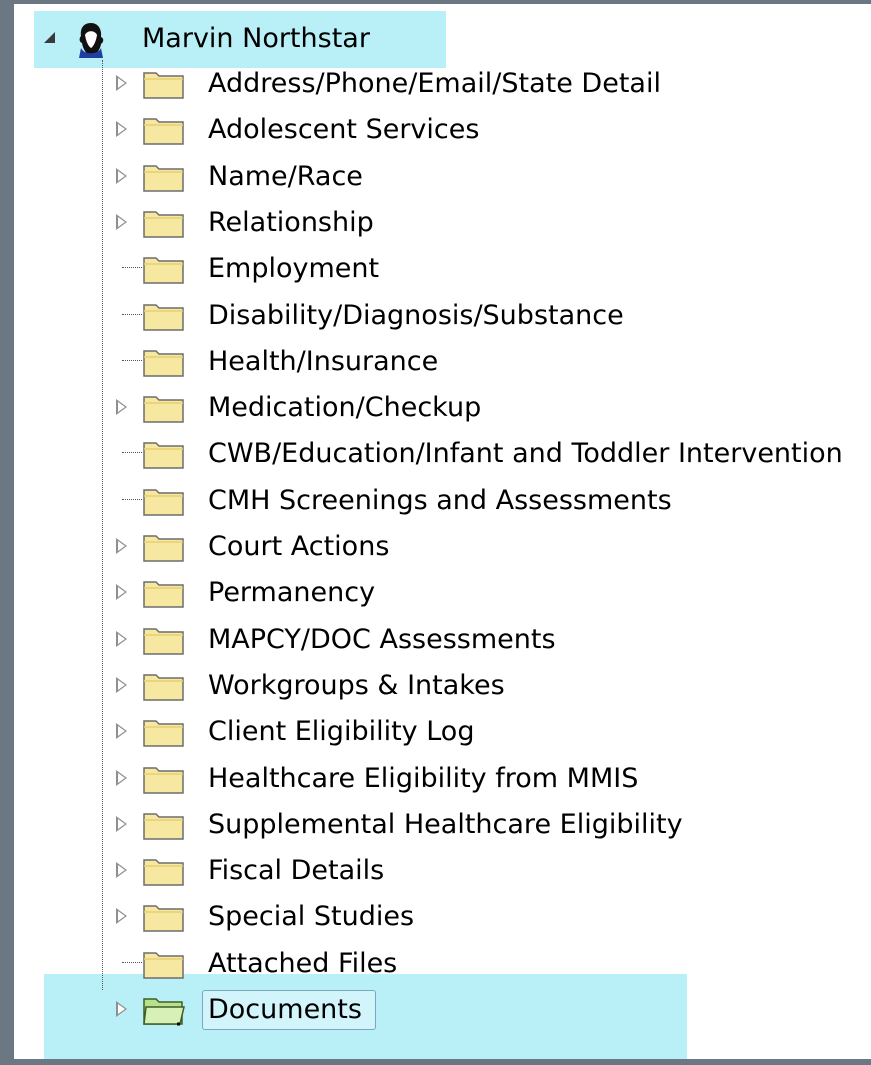 Image resolution: width=871 pixels, height=1065 pixels. What do you see at coordinates (285, 1009) in the screenshot?
I see `tree-item-label: Documents` at bounding box center [285, 1009].